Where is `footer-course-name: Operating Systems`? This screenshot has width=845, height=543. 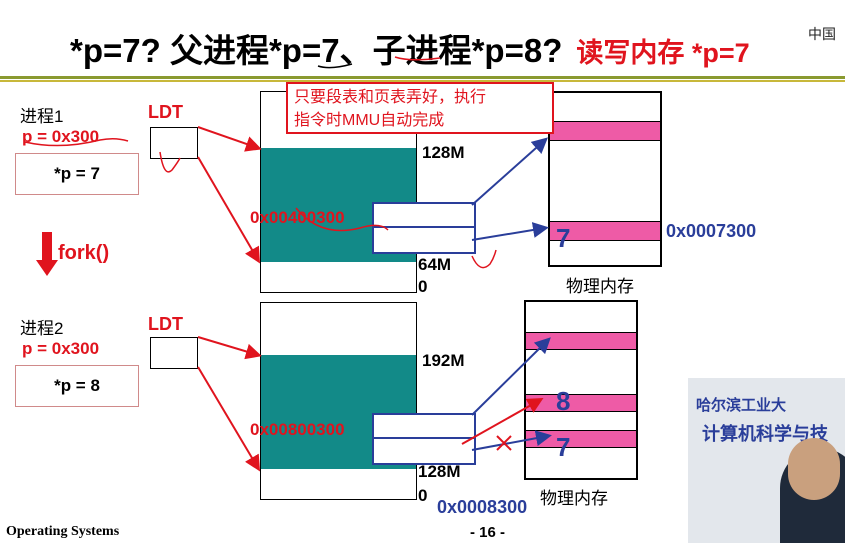 footer-course-name: Operating Systems is located at coordinates (63, 531).